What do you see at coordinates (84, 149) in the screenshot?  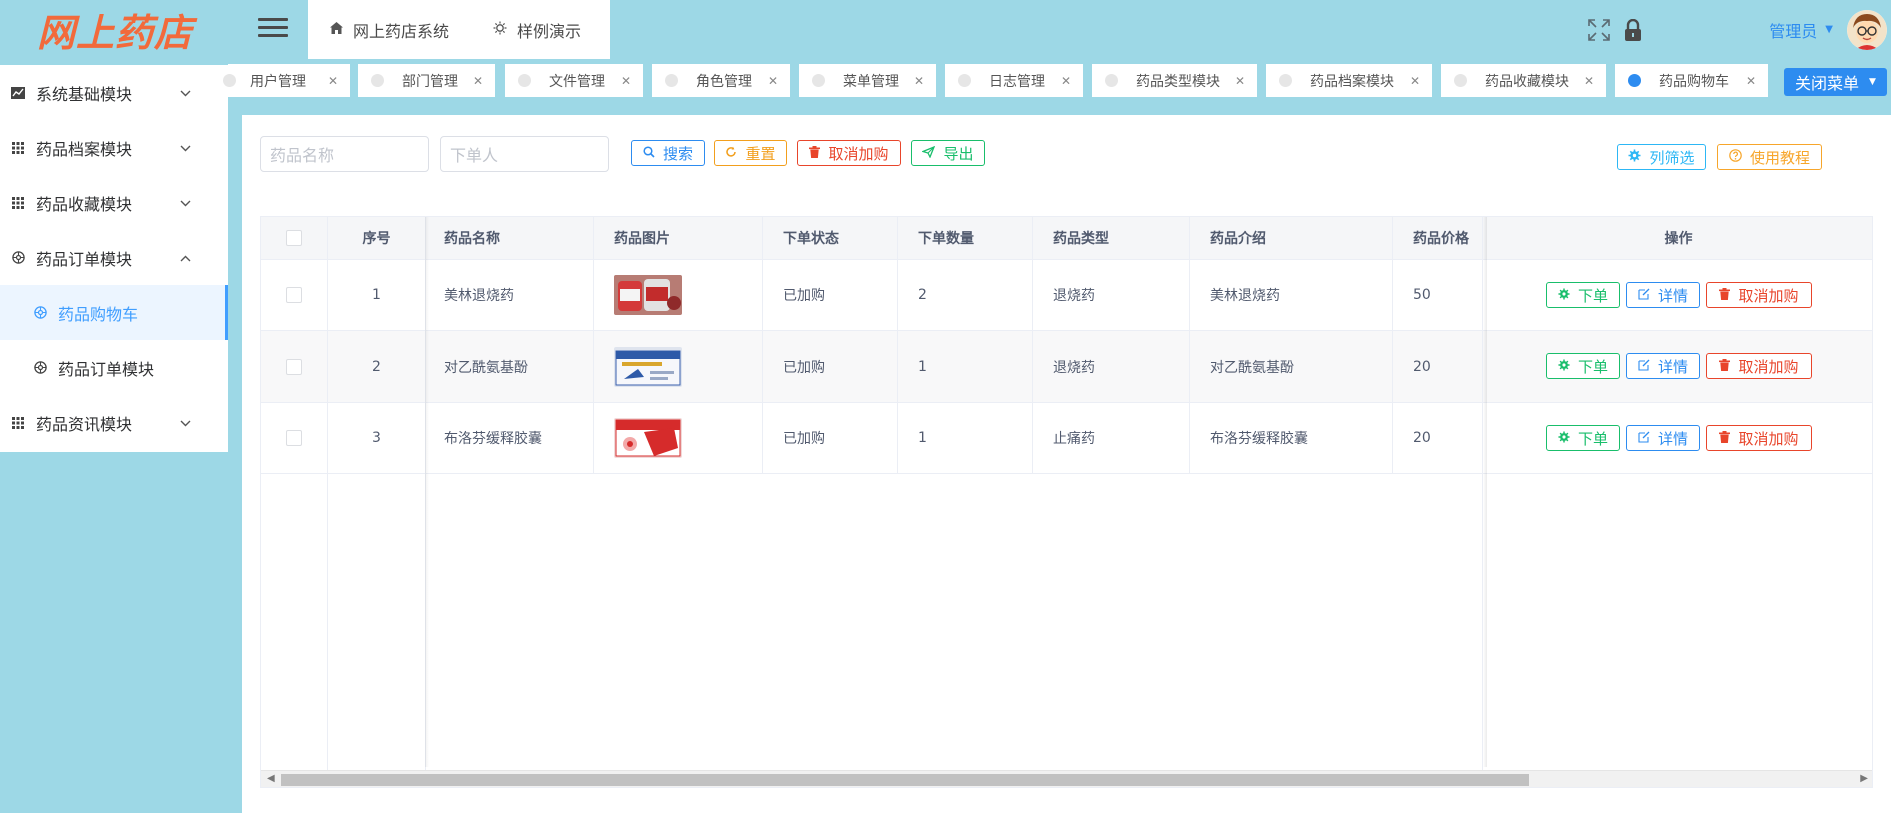 I see `sidebar-item-label: 药品档案模块` at bounding box center [84, 149].